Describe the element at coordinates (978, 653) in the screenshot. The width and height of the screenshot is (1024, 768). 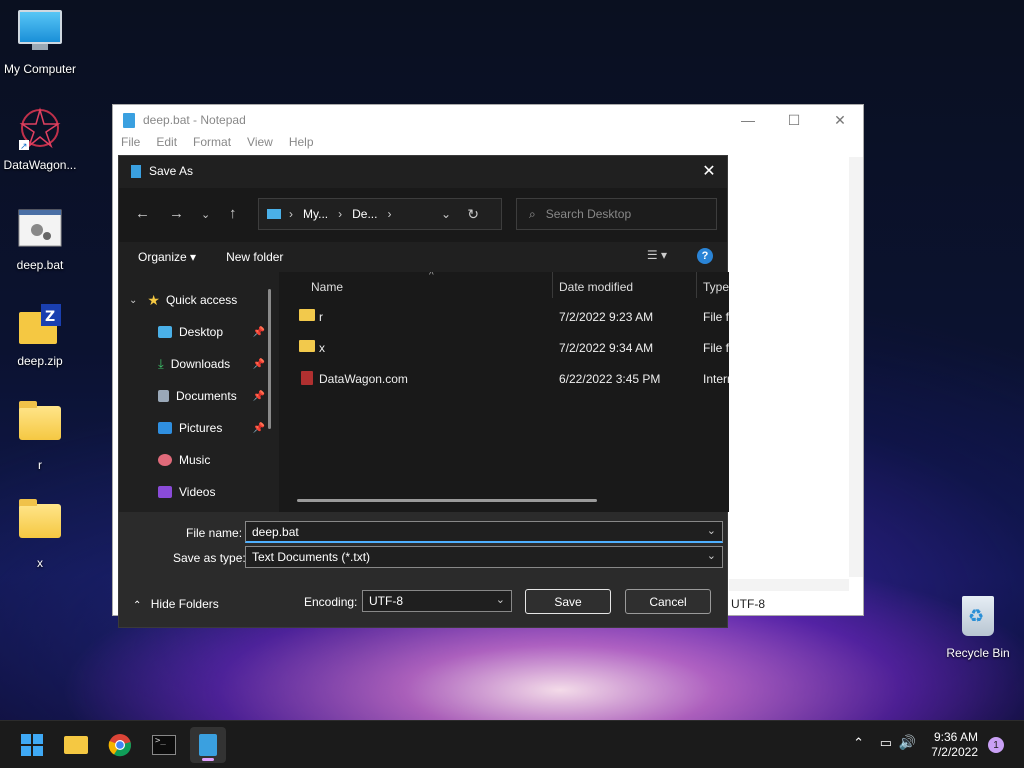
I see `recycle-bin-label: Recycle Bin` at that location.